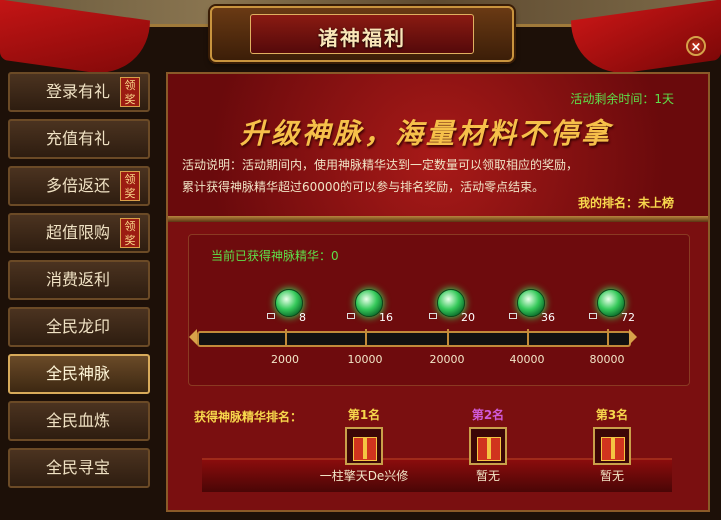  I want to click on sidebar-item-label: 超值限购, so click(78, 232).